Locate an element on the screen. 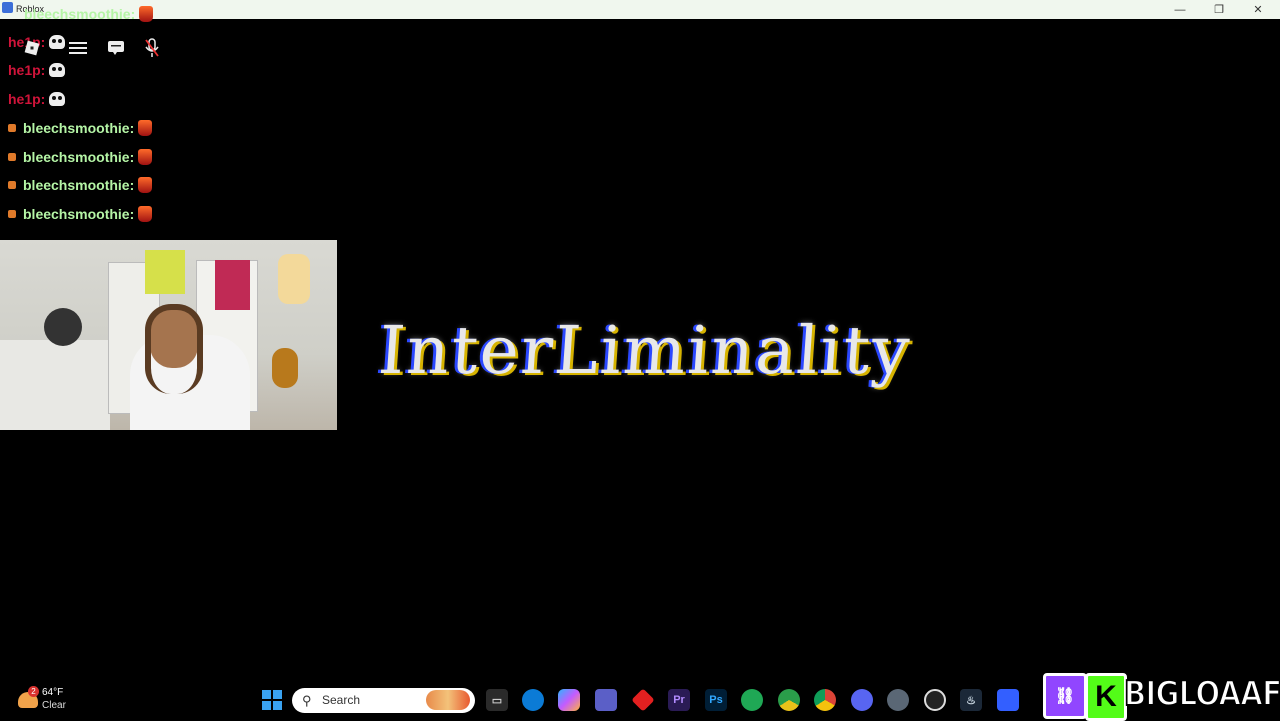 The width and height of the screenshot is (1280, 721). taskbar-search: ⚲ Search is located at coordinates (383, 700).